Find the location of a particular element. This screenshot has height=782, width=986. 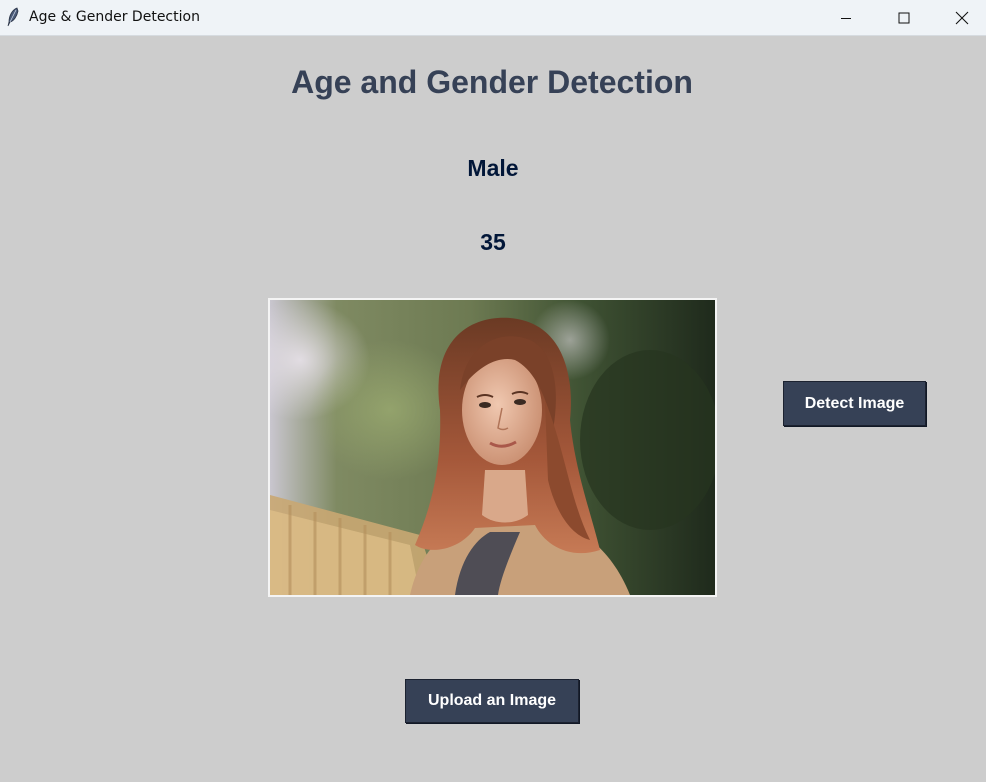

age-result: 35 is located at coordinates (493, 242).